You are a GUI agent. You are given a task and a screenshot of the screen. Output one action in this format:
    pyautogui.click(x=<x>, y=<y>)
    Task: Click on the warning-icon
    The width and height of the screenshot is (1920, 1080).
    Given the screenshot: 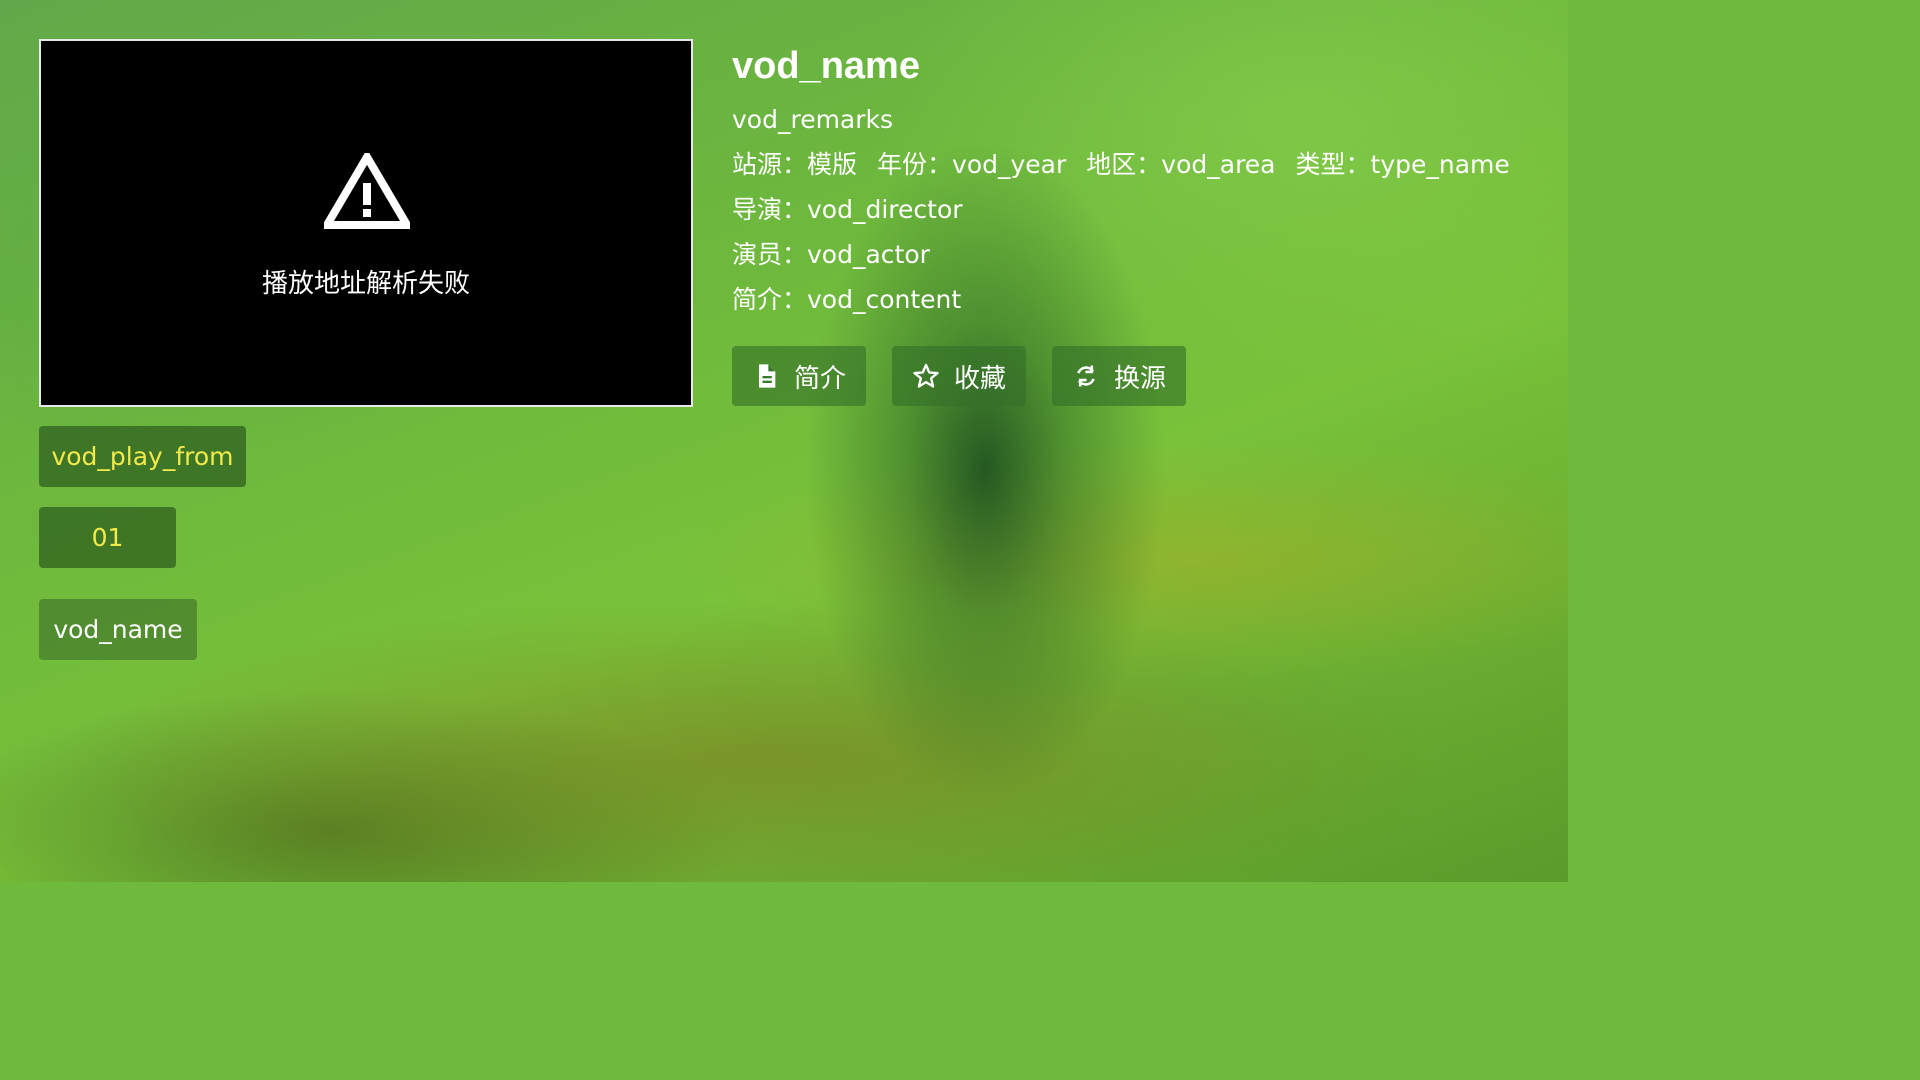 What is the action you would take?
    pyautogui.click(x=367, y=191)
    